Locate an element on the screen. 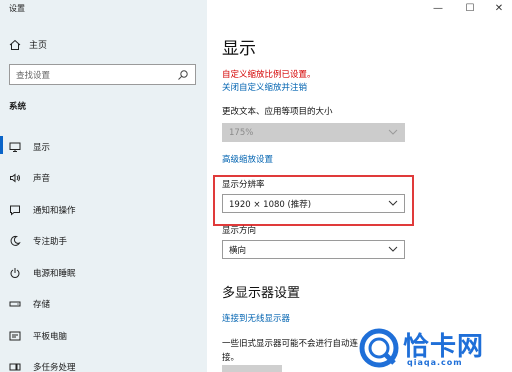 Image resolution: width=512 pixels, height=372 pixels. multitask-icon is located at coordinates (15, 366).